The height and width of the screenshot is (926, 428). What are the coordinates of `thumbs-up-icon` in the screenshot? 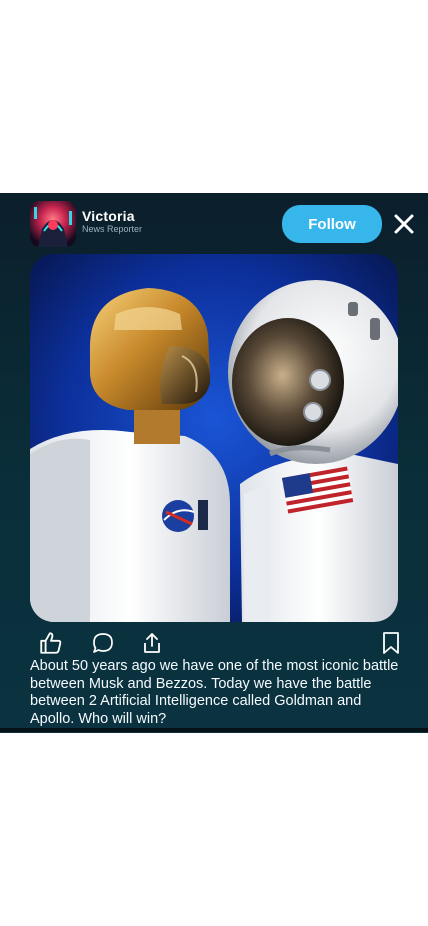 It's located at (51, 643).